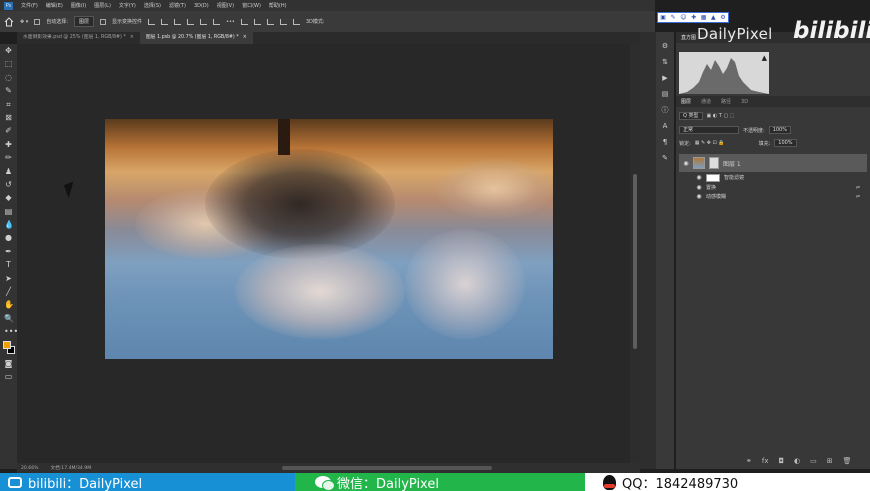 The width and height of the screenshot is (870, 491). What do you see at coordinates (691, 116) in the screenshot?
I see `layer-filter-dropdown: Q 类型` at bounding box center [691, 116].